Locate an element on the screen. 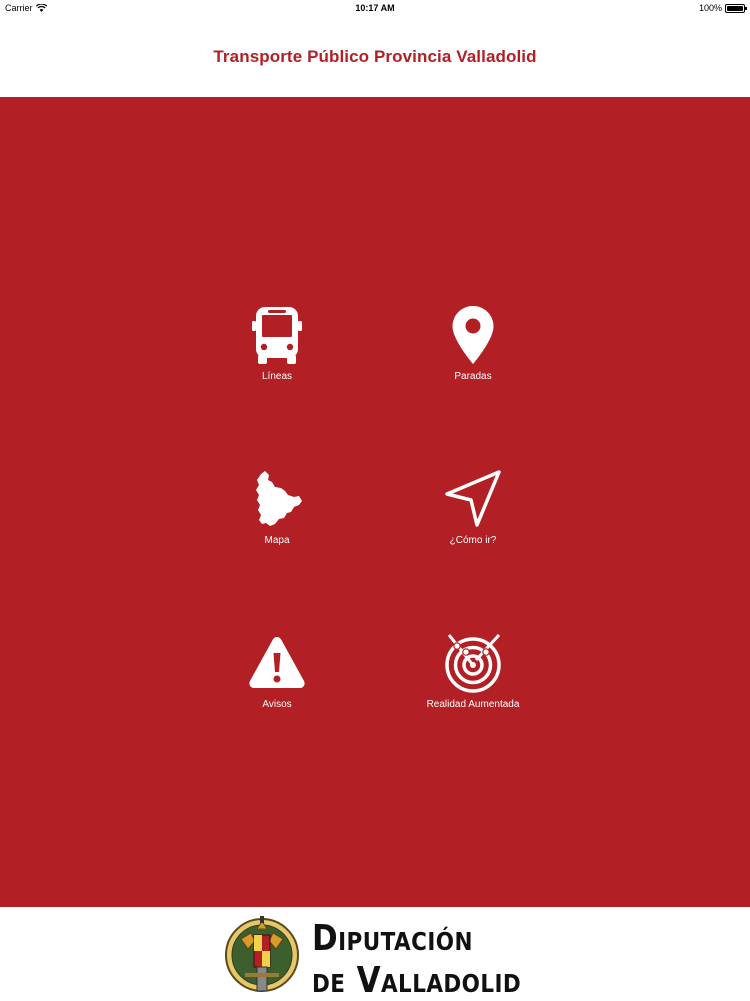 The height and width of the screenshot is (1001, 750). menu-item-paradas: Paradas is located at coordinates (473, 350).